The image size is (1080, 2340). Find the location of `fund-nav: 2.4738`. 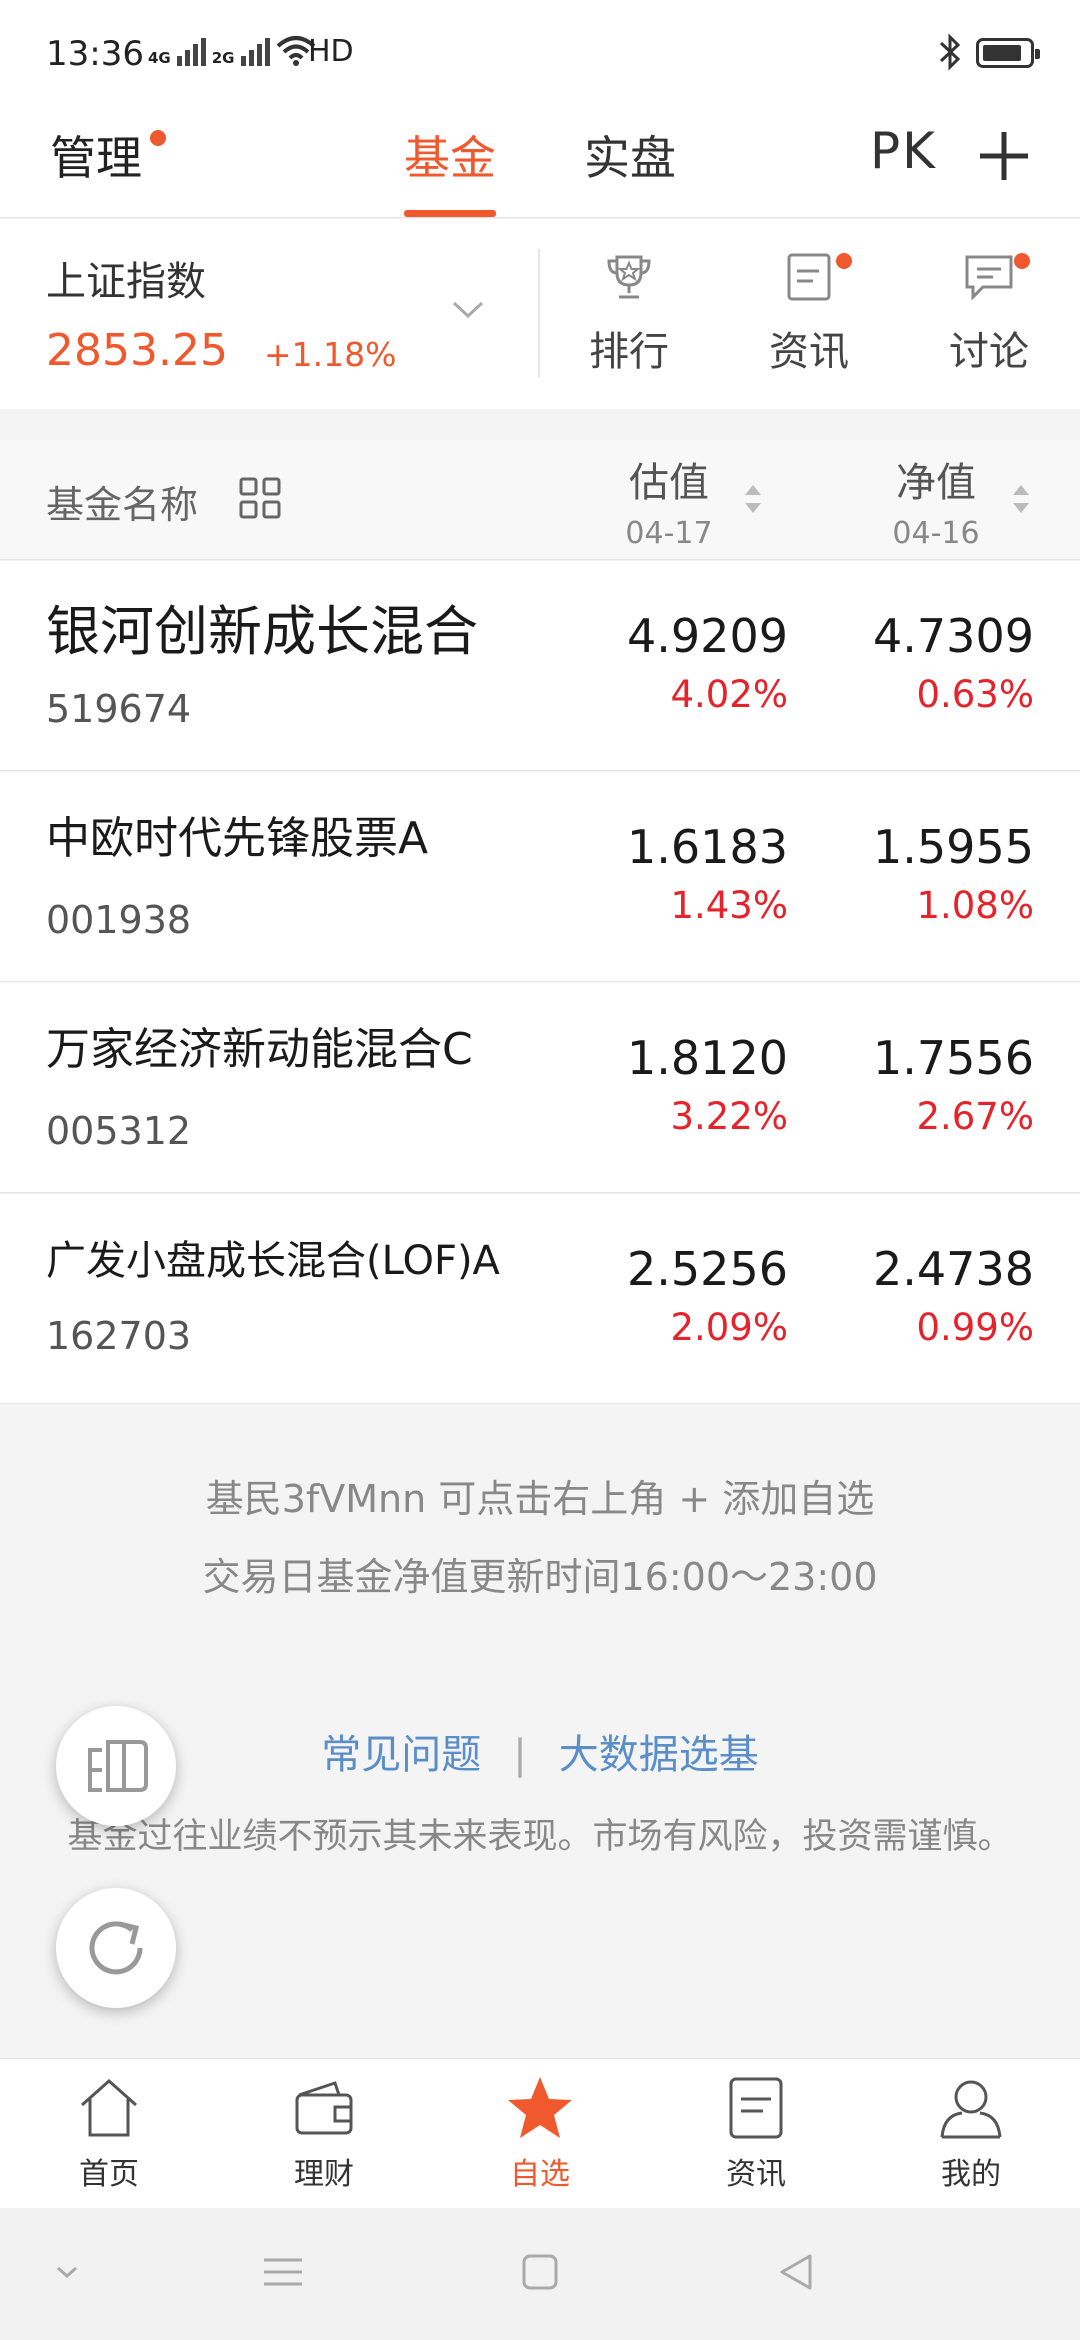

fund-nav: 2.4738 is located at coordinates (953, 1269).